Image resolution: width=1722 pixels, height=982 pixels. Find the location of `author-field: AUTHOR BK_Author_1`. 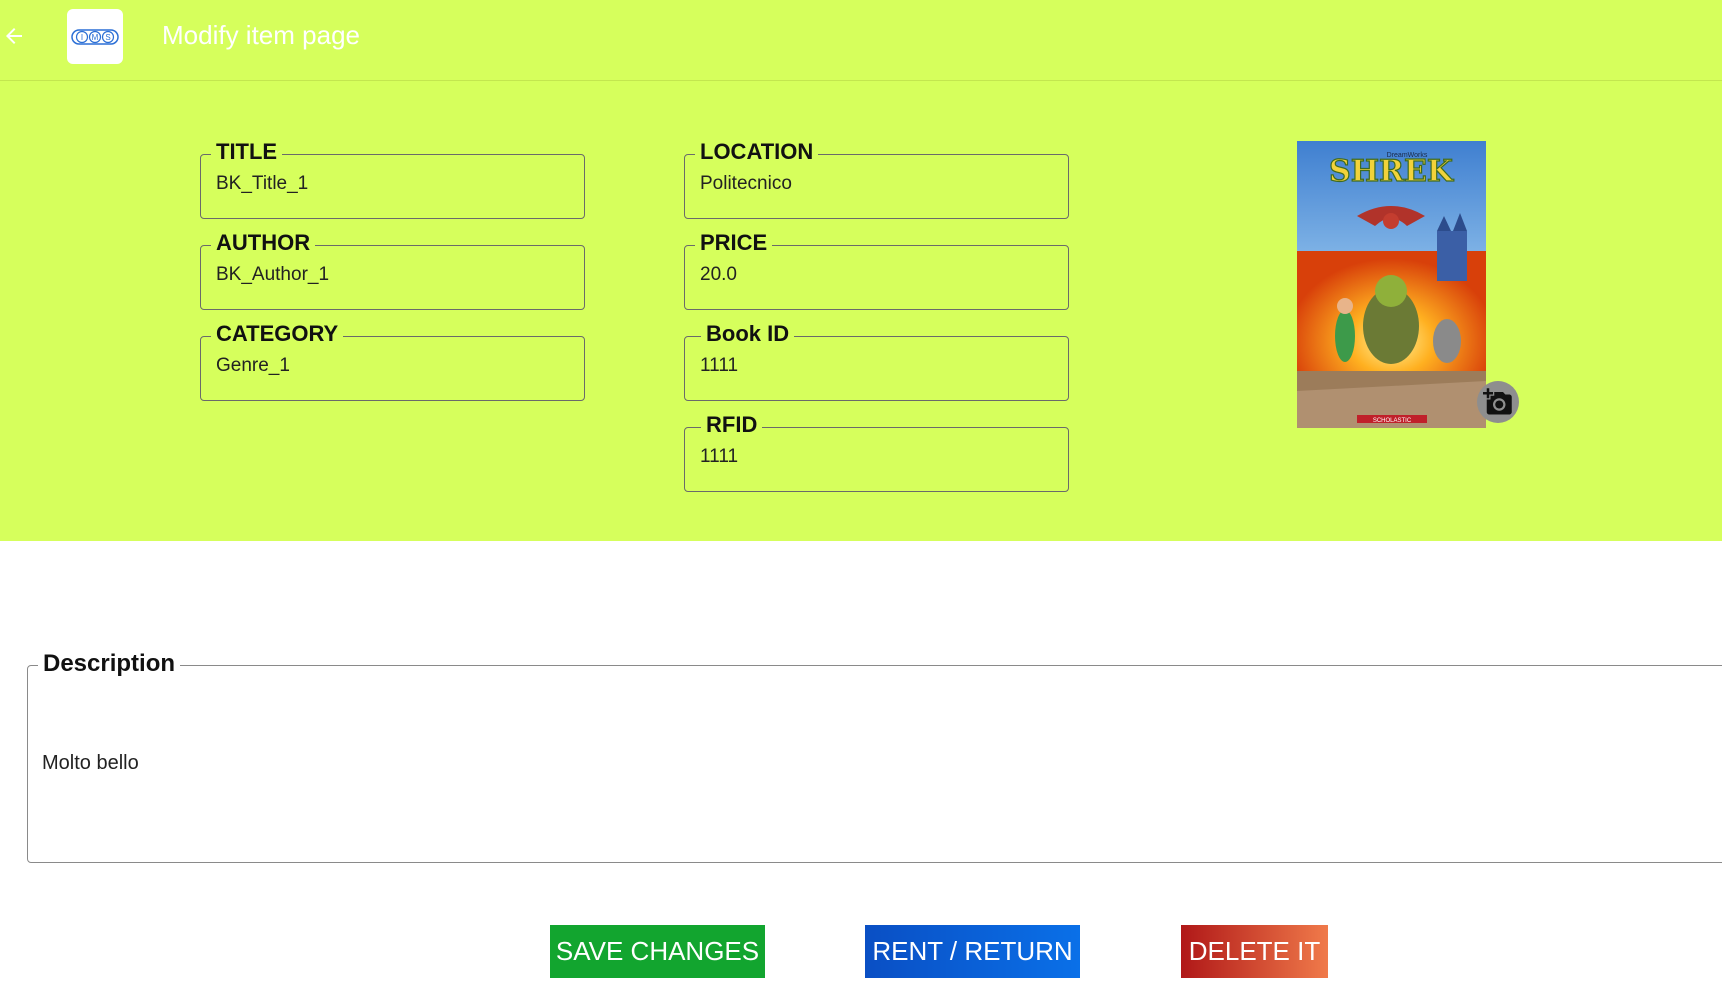

author-field: AUTHOR BK_Author_1 is located at coordinates (392, 270).